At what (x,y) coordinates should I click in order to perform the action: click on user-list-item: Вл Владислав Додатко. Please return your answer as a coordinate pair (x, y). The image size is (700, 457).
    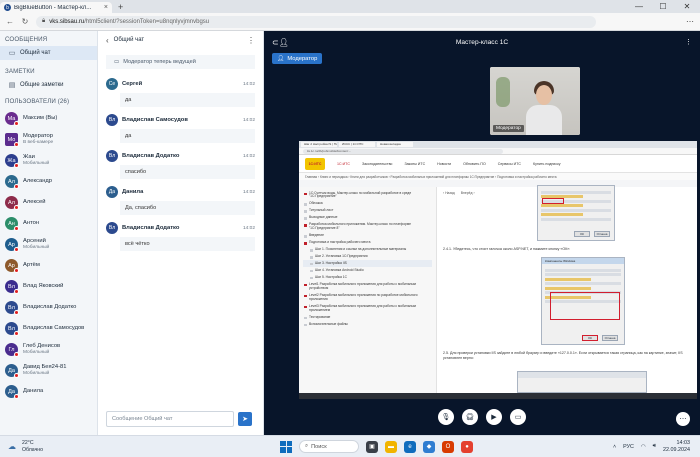
    Looking at the image, I should click on (48, 307).